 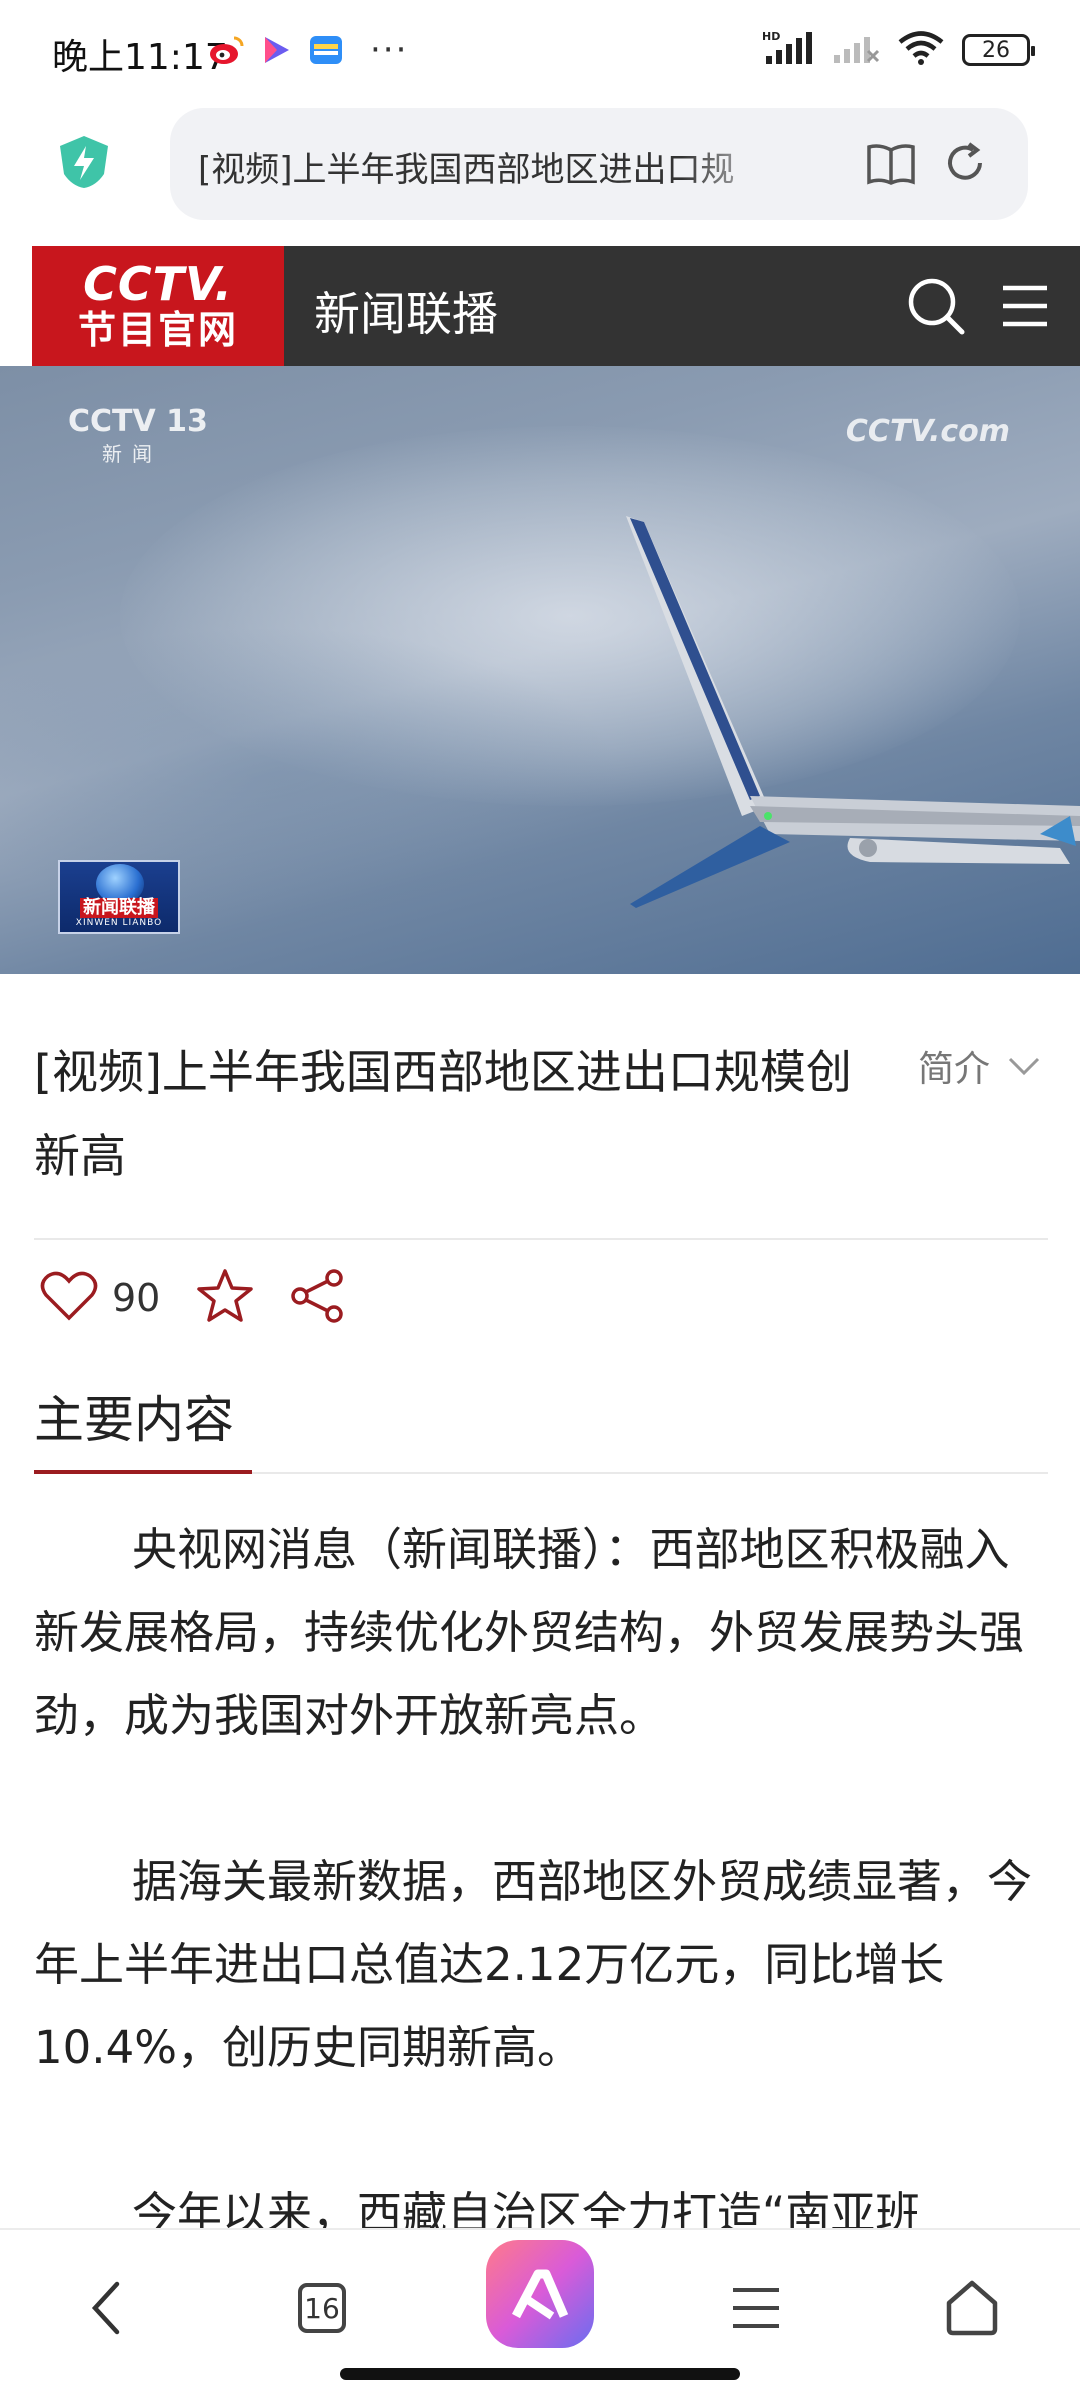 What do you see at coordinates (119, 923) in the screenshot?
I see `program-badge-sub: XINWEN LIANBO` at bounding box center [119, 923].